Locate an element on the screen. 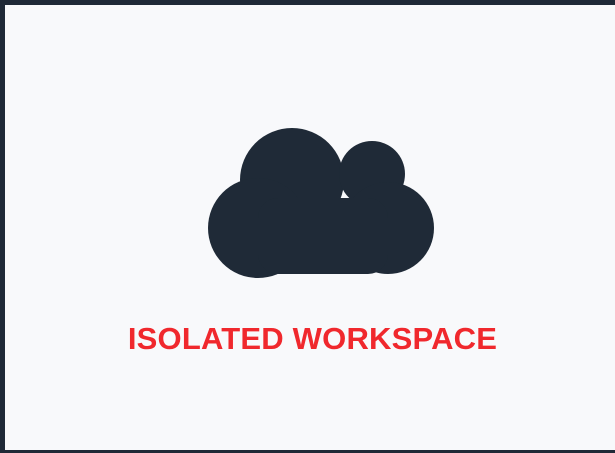  workspace-status-label: ISOLATED WORKSPACE is located at coordinates (312, 338).